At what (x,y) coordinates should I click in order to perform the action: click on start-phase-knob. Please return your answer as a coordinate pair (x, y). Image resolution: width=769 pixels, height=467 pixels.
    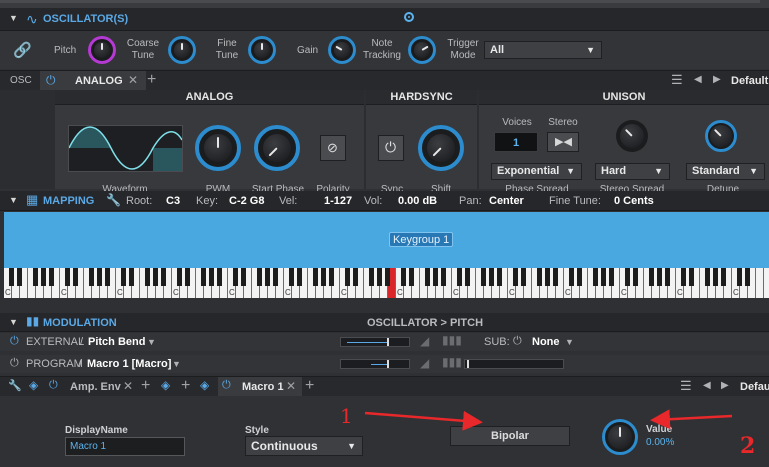
    Looking at the image, I should click on (277, 148).